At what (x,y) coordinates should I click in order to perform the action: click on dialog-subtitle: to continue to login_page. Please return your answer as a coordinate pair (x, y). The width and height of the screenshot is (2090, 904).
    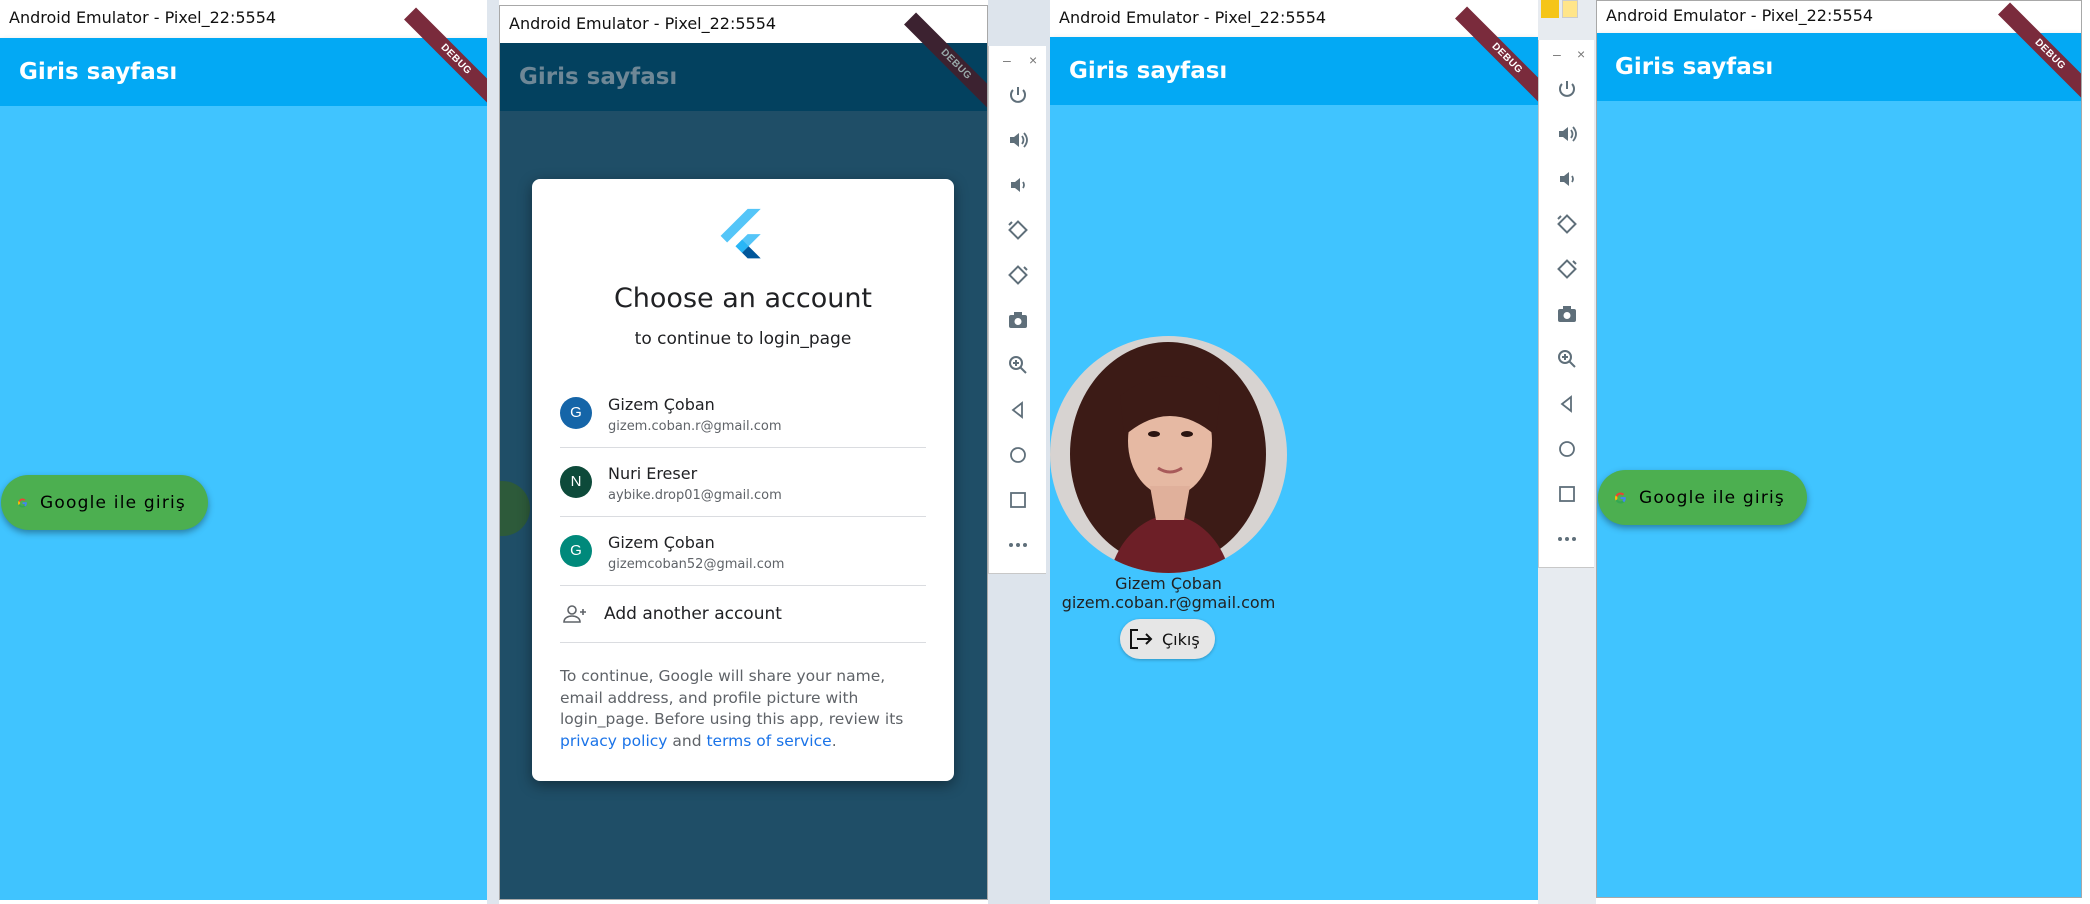
    Looking at the image, I should click on (743, 339).